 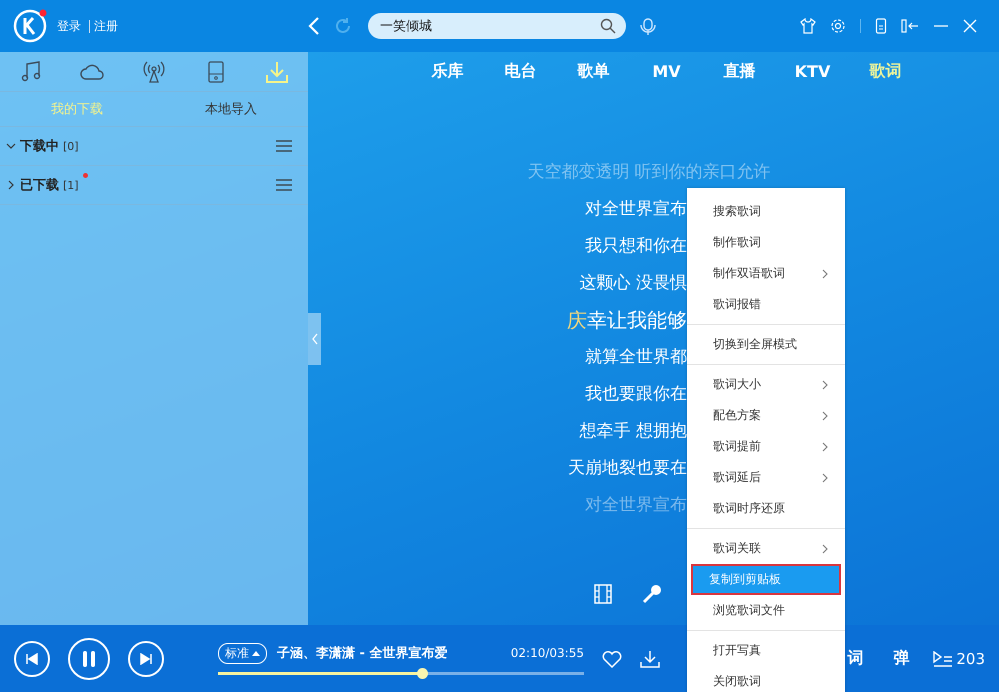 I want to click on search-bar: 一笑倾城, so click(x=497, y=26).